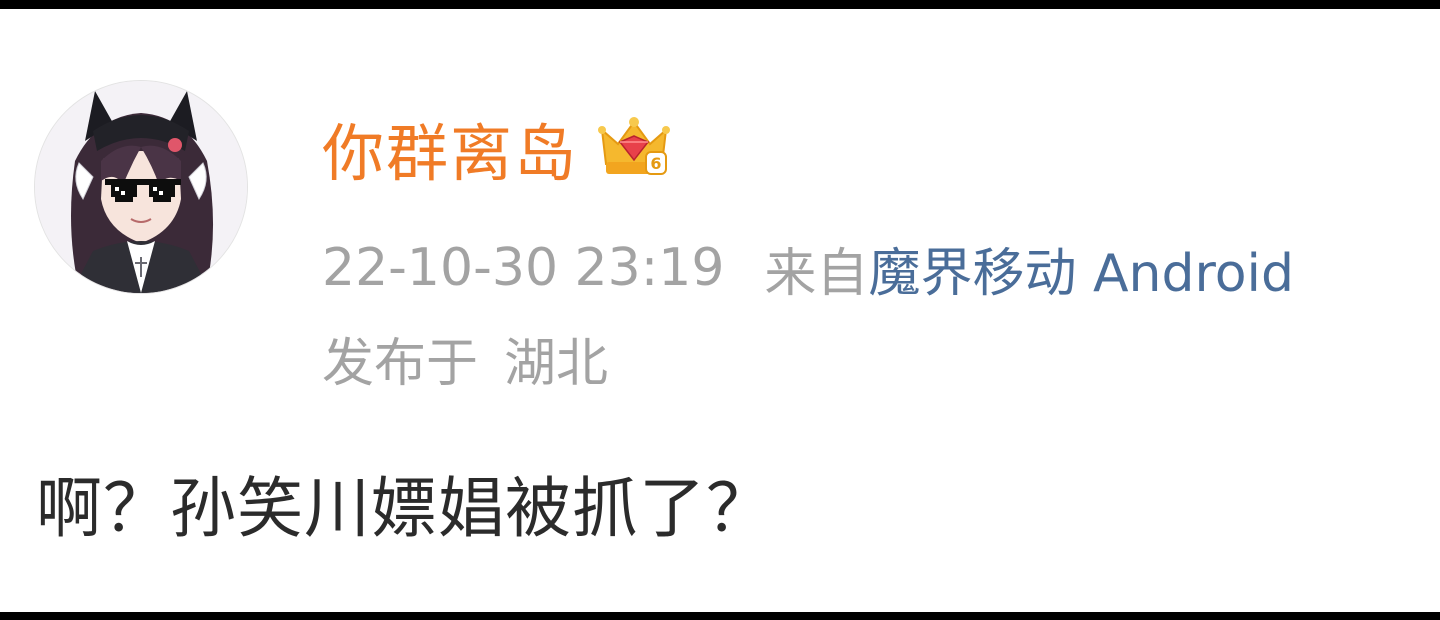 This screenshot has width=1440, height=620. I want to click on post-timestamp: 22-10-30 23:19, so click(523, 268).